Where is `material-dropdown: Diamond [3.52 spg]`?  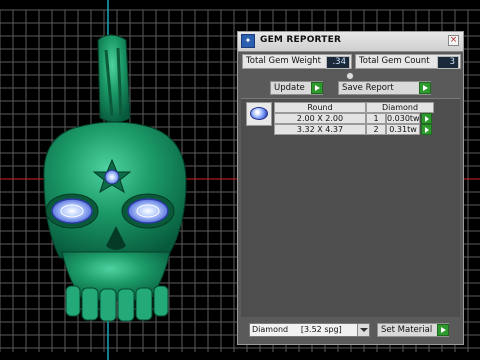 material-dropdown: Diamond [3.52 spg] is located at coordinates (309, 330).